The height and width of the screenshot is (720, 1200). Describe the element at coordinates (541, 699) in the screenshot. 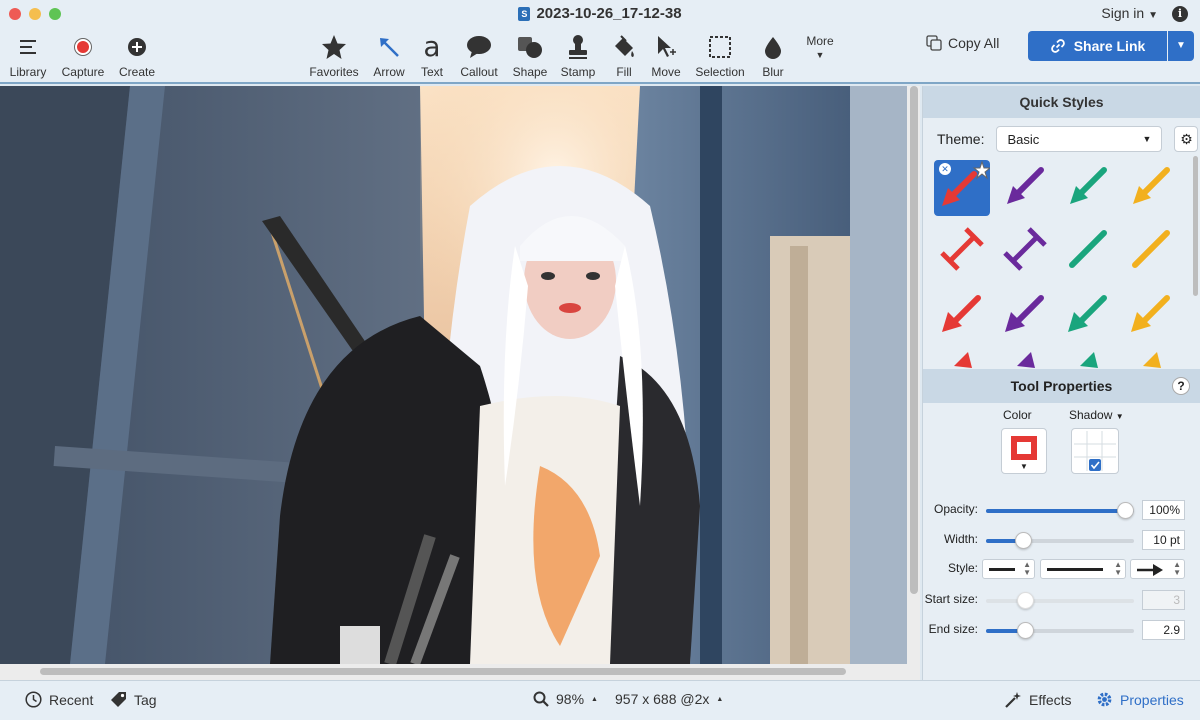

I see `magnifier-icon` at that location.